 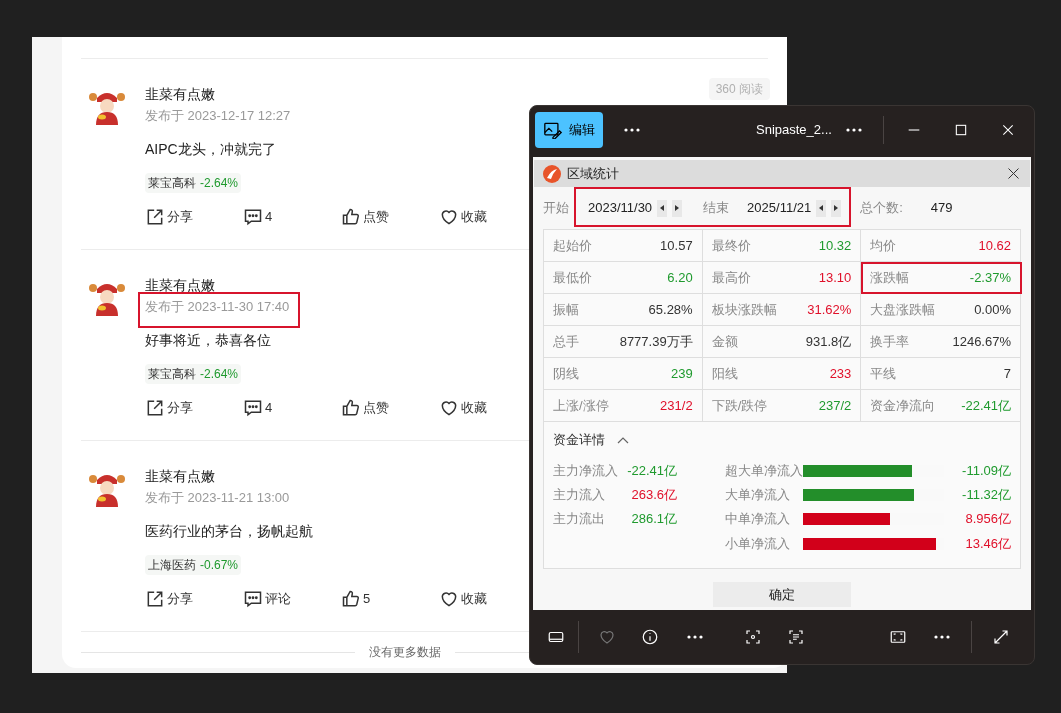 I want to click on like-button: 5, so click(x=356, y=599).